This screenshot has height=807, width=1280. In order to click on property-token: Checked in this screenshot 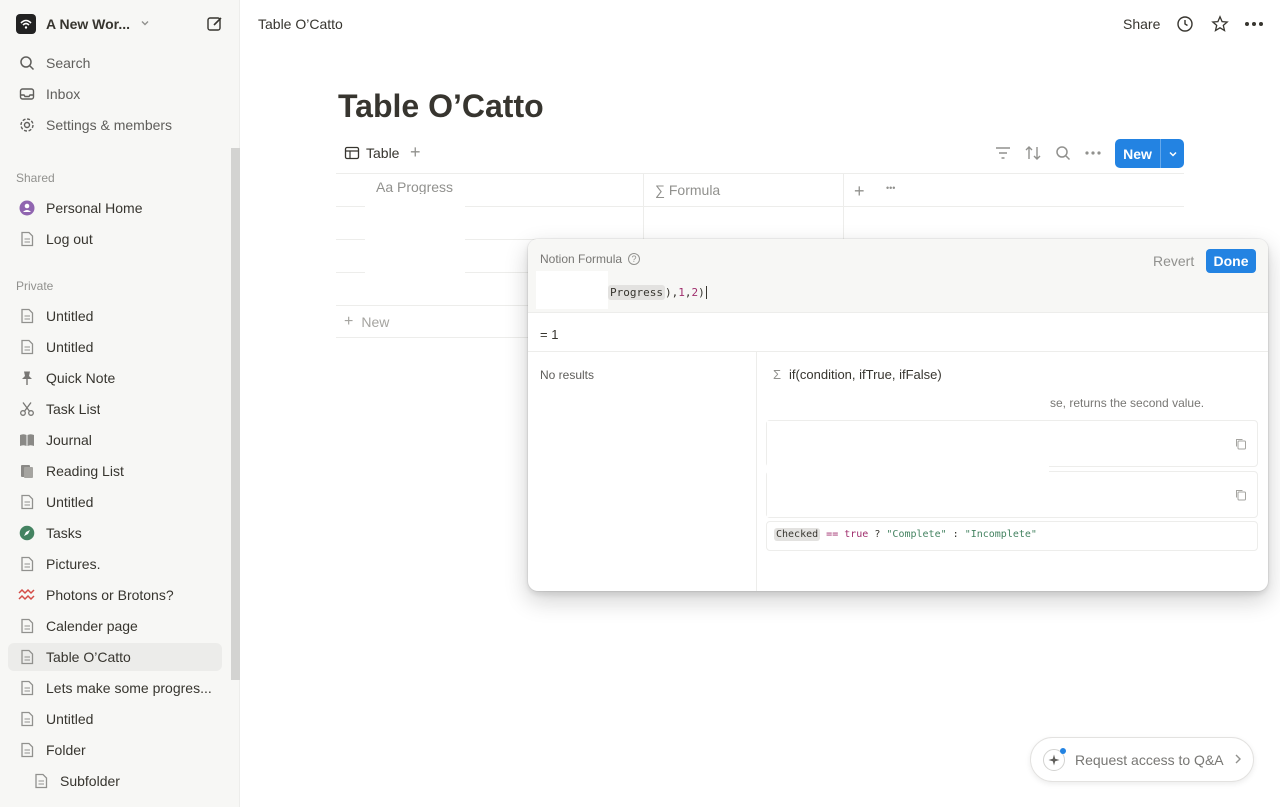, I will do `click(797, 534)`.